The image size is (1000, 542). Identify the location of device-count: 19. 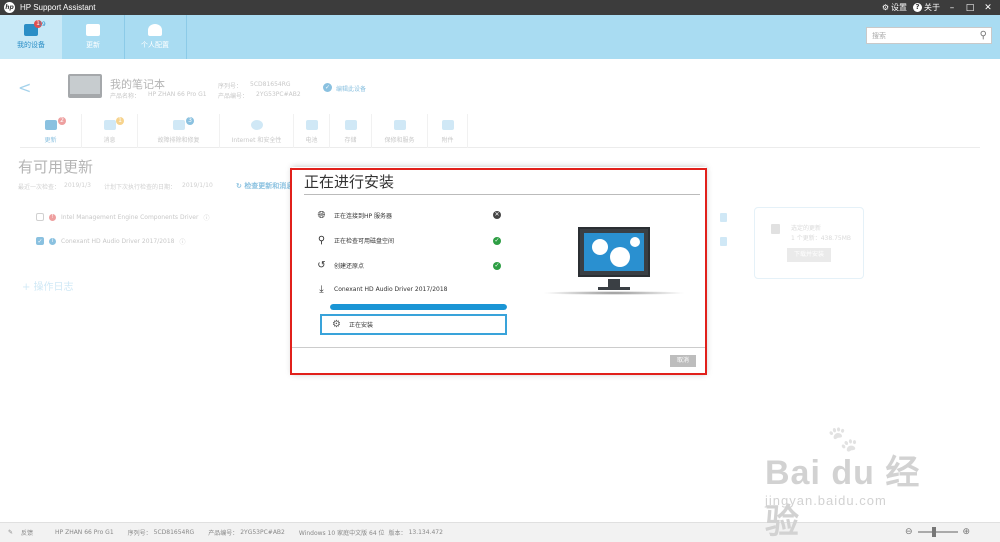
(42, 24).